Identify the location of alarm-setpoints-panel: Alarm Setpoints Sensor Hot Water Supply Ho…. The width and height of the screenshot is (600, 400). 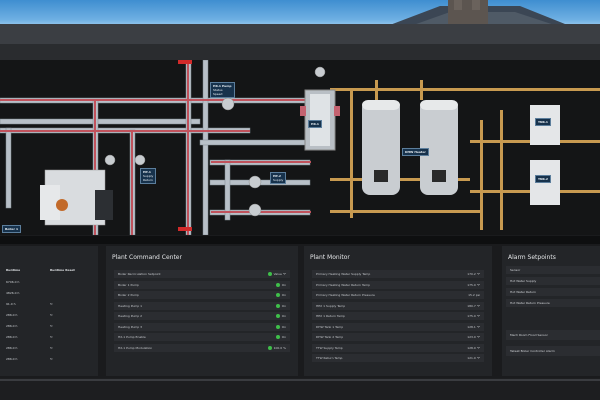
(551, 311).